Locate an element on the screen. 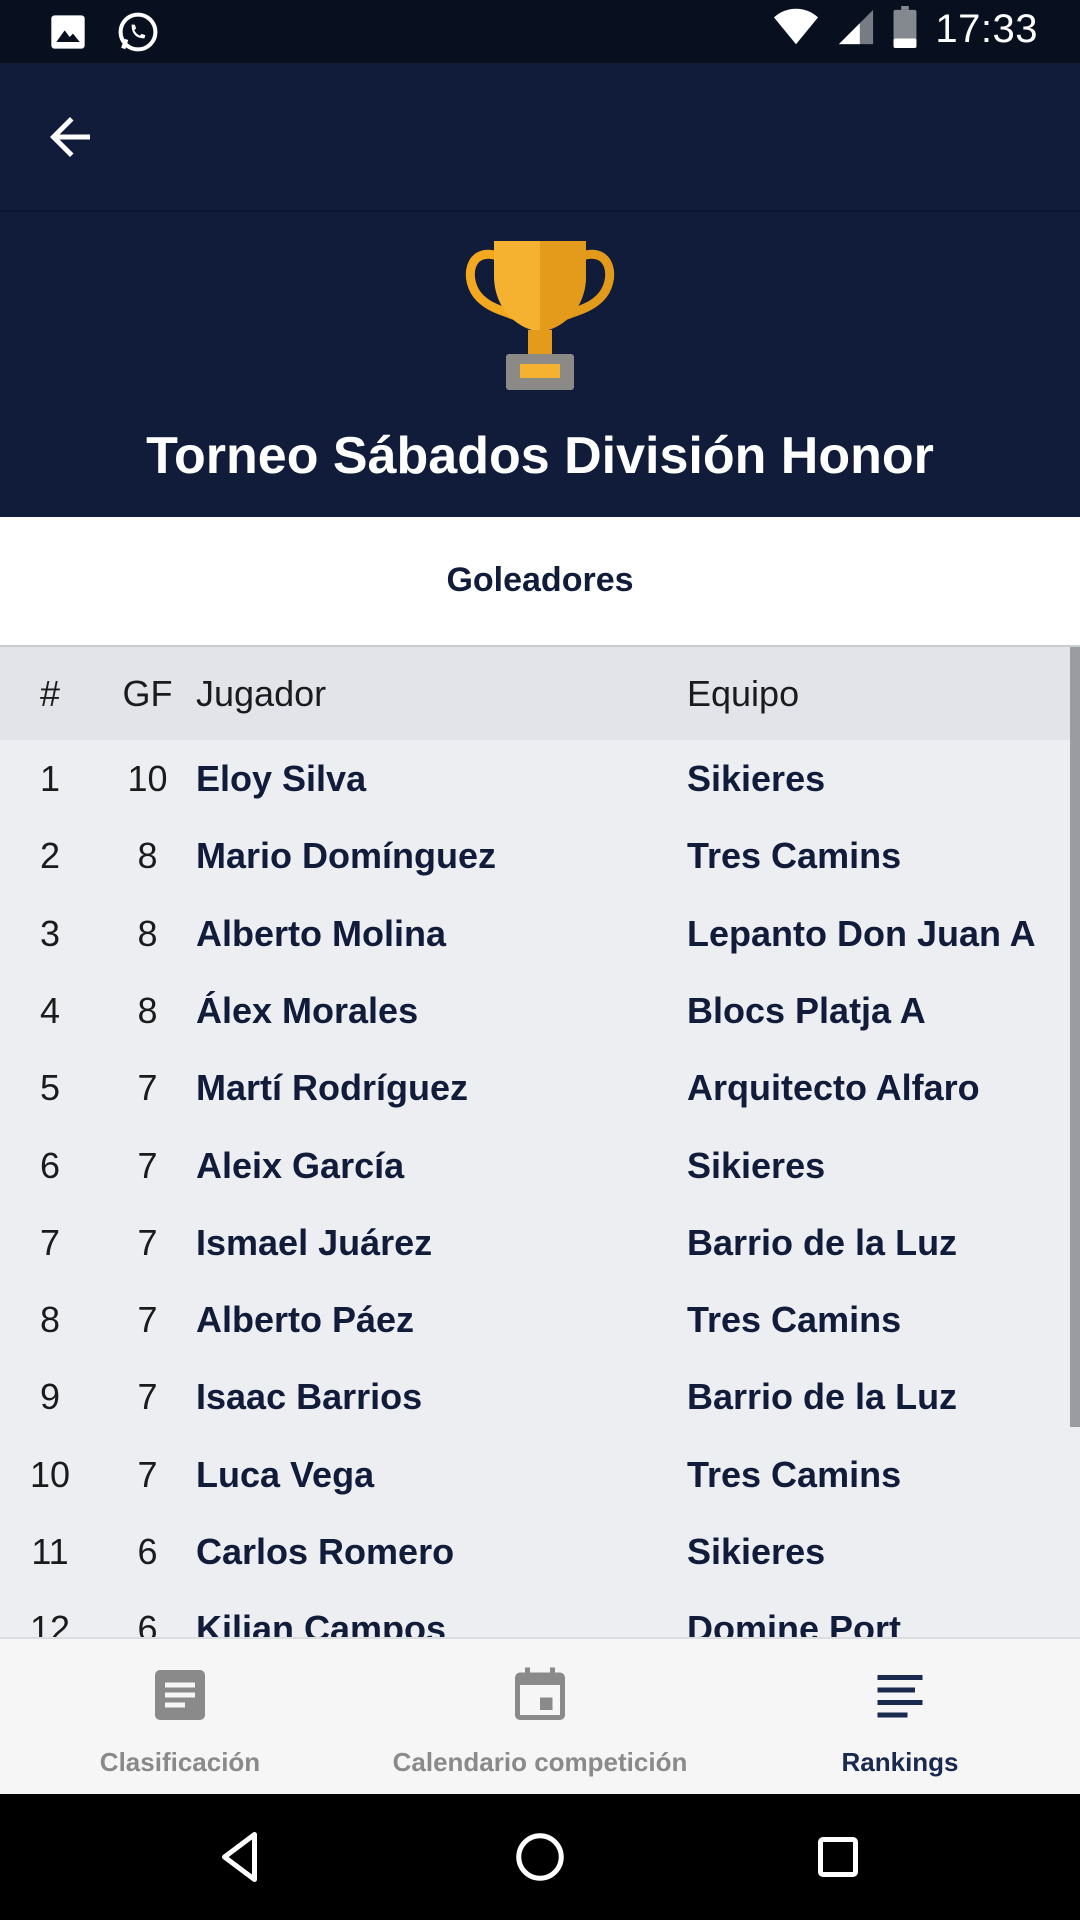 This screenshot has height=1920, width=1080. recents-square-icon is located at coordinates (838, 1857).